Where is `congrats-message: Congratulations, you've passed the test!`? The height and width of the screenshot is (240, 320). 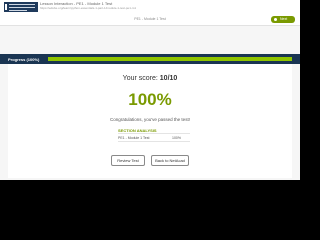 congrats-message: Congratulations, you've passed the test! is located at coordinates (150, 119).